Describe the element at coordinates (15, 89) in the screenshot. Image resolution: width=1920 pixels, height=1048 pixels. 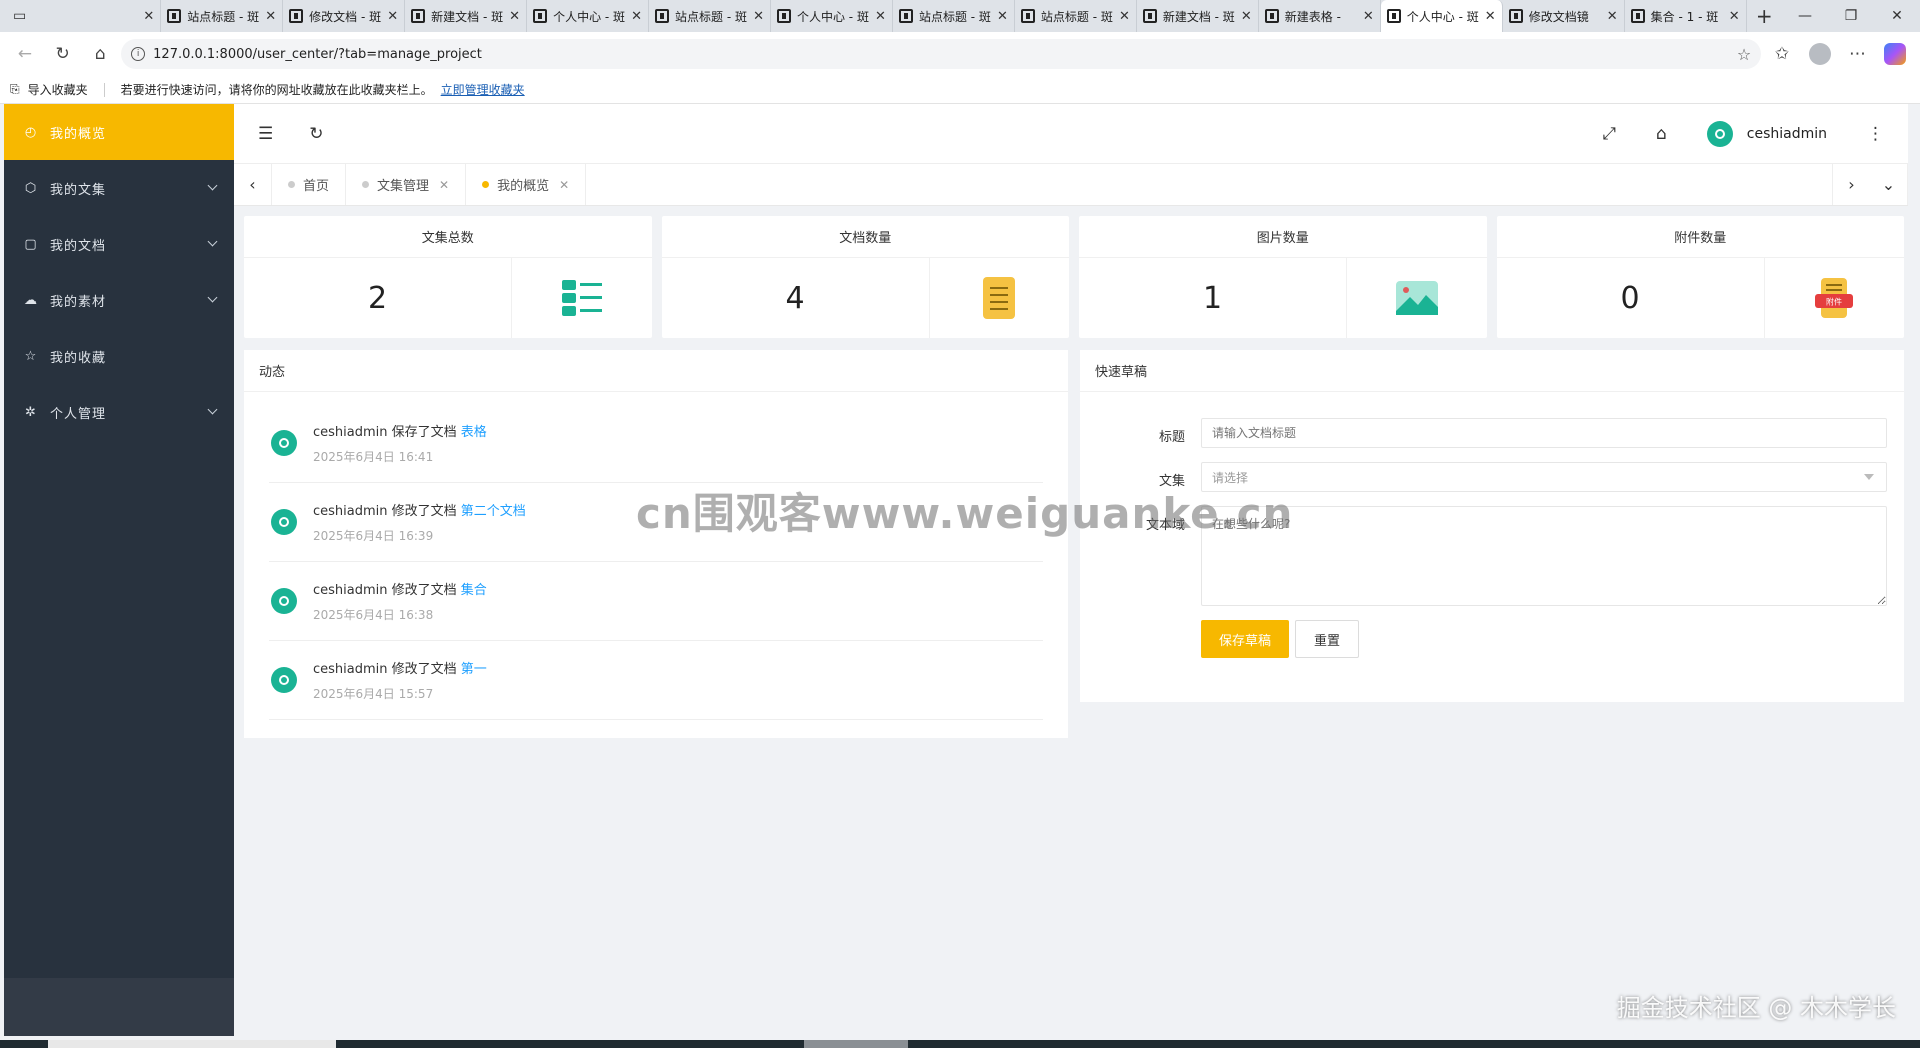
I see `import-icon: ⎘` at that location.